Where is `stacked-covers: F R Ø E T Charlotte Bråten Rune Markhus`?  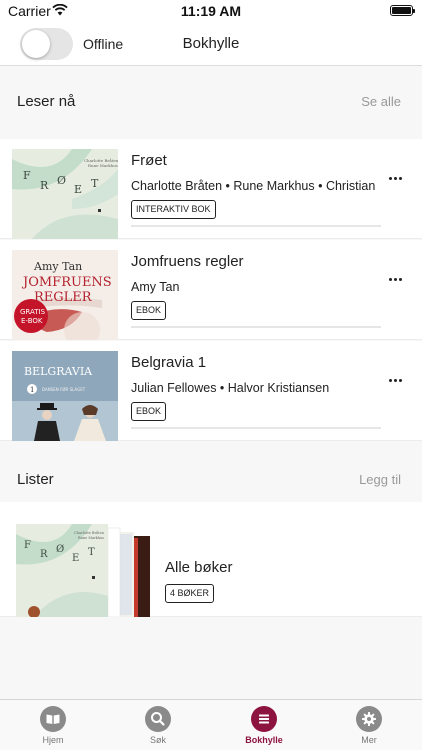 stacked-covers: F R Ø E T Charlotte Bråten Rune Markhus is located at coordinates (83, 570).